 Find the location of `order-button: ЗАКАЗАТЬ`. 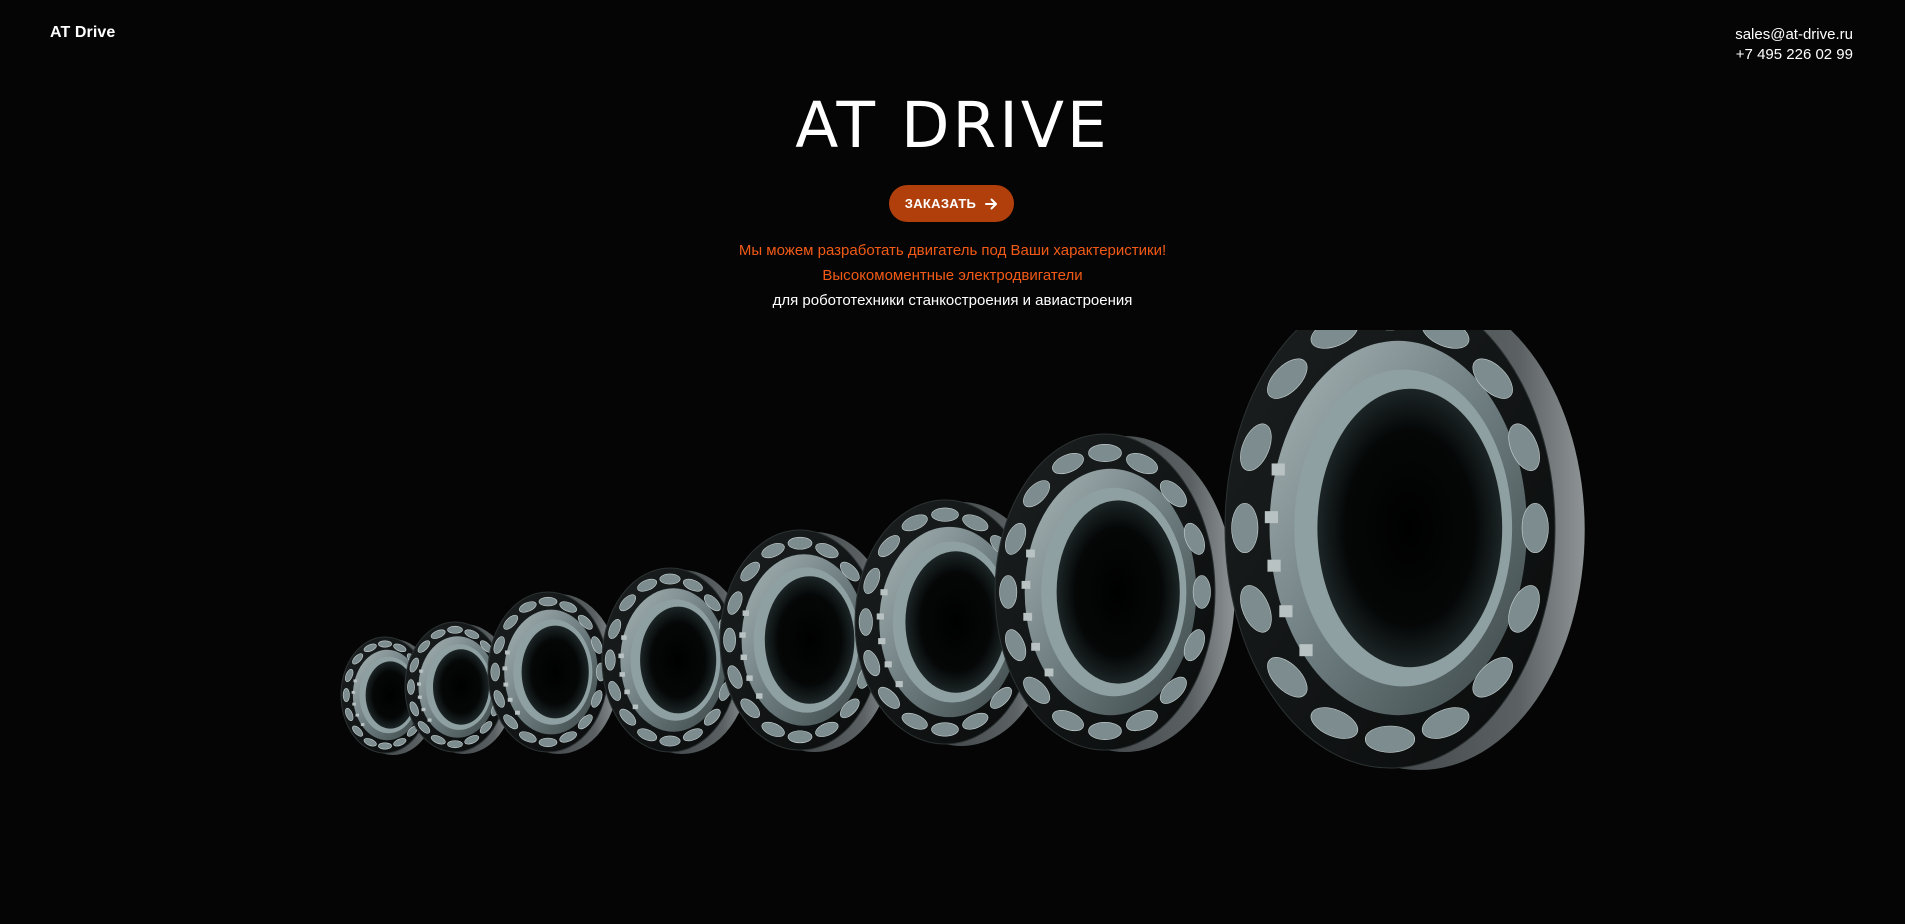

order-button: ЗАКАЗАТЬ is located at coordinates (951, 203).